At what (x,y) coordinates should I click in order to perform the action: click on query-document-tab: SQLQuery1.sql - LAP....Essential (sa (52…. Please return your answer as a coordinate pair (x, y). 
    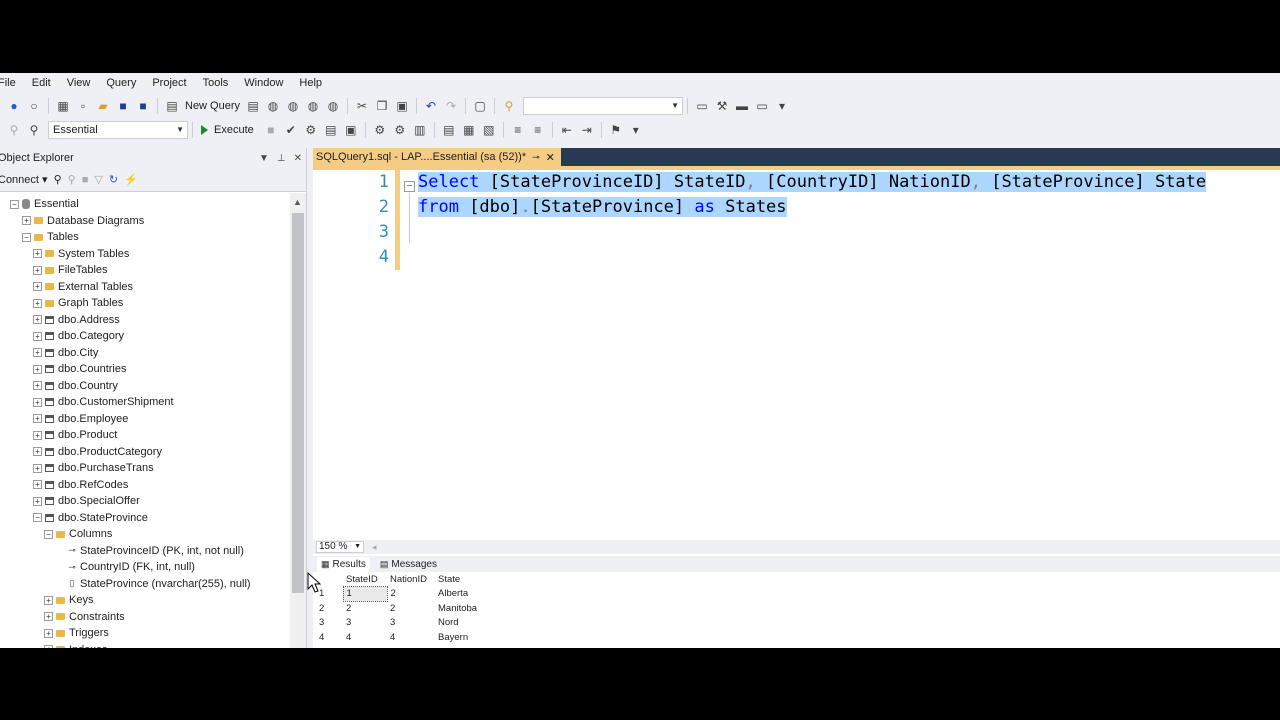
    Looking at the image, I should click on (437, 157).